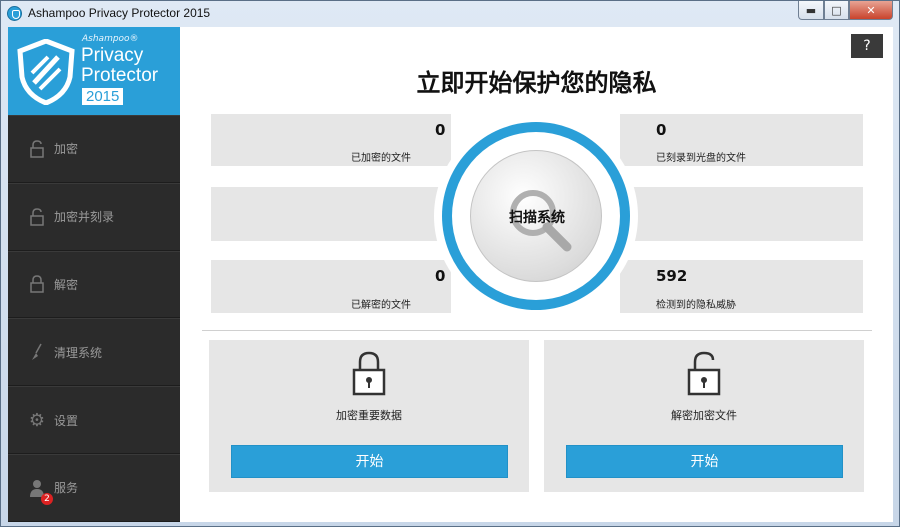  Describe the element at coordinates (836, 10) in the screenshot. I see `maximize-button: □` at that location.